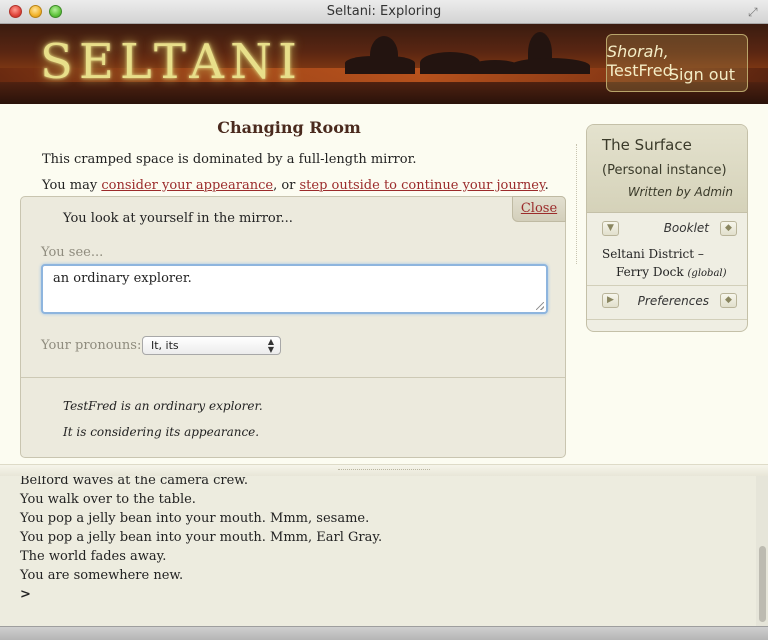 This screenshot has width=768, height=640. Describe the element at coordinates (91, 345) in the screenshot. I see `pronouns-label: Your pronouns:` at that location.